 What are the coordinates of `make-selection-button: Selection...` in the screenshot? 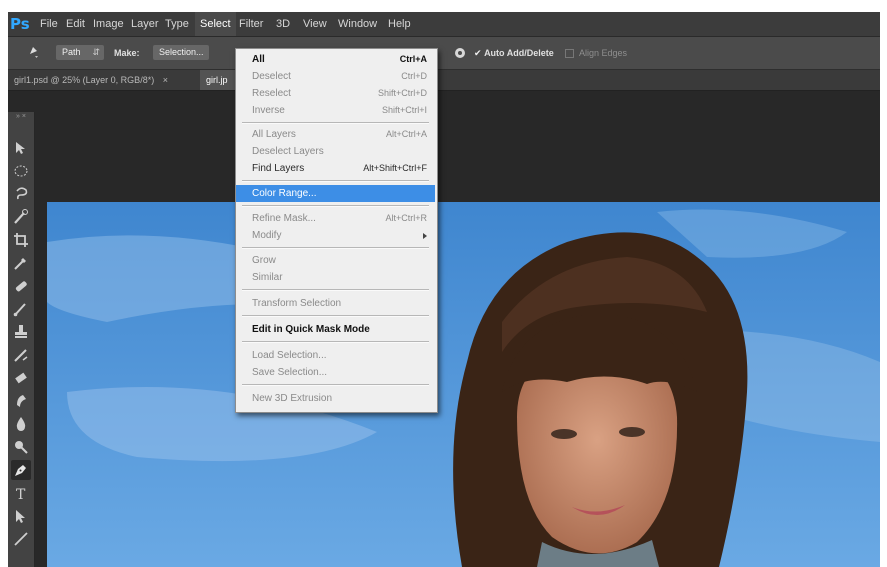 It's located at (181, 52).